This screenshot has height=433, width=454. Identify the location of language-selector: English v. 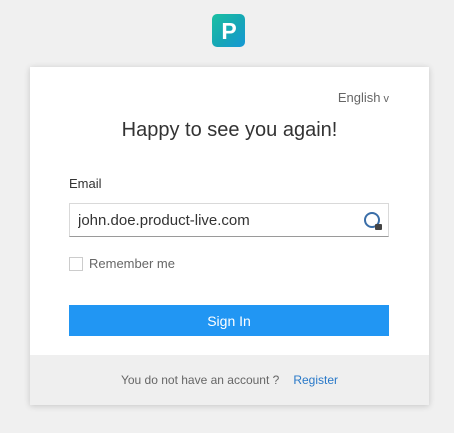
(363, 97).